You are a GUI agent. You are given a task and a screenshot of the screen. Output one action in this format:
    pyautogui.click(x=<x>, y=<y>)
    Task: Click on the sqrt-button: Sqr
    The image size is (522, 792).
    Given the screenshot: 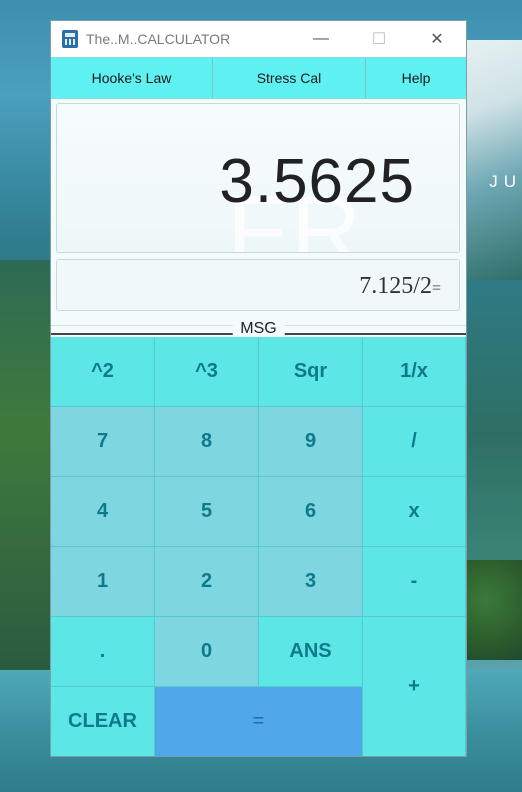 What is the action you would take?
    pyautogui.click(x=311, y=372)
    